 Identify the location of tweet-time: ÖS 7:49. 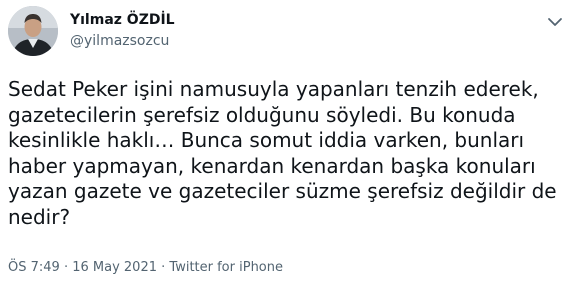
(34, 267).